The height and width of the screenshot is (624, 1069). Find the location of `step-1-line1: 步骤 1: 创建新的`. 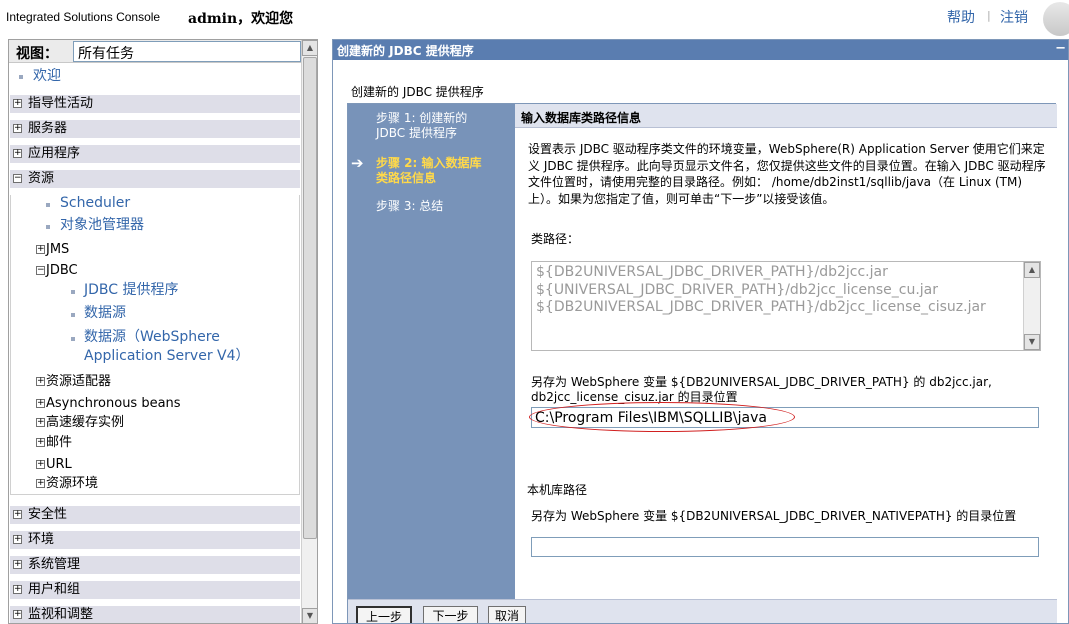

step-1-line1: 步骤 1: 创建新的 is located at coordinates (422, 118).